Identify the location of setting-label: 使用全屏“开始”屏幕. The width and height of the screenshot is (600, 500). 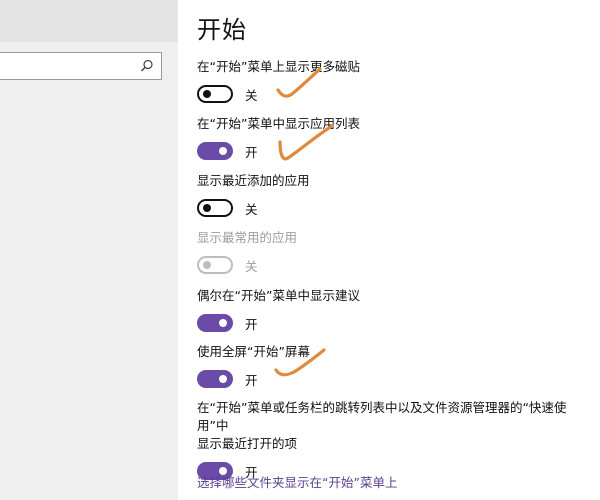
(253, 351).